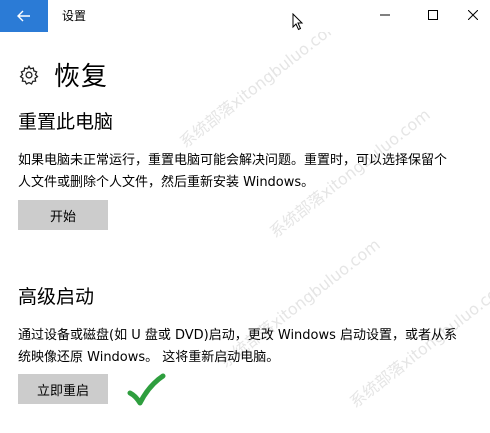 The image size is (490, 433). I want to click on close-button, so click(473, 15).